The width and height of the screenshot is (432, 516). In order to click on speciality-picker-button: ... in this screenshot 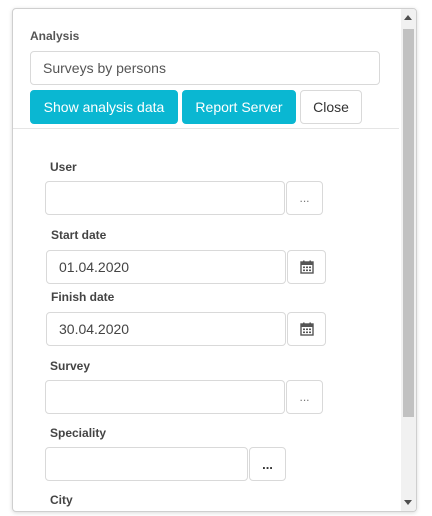, I will do `click(267, 464)`.